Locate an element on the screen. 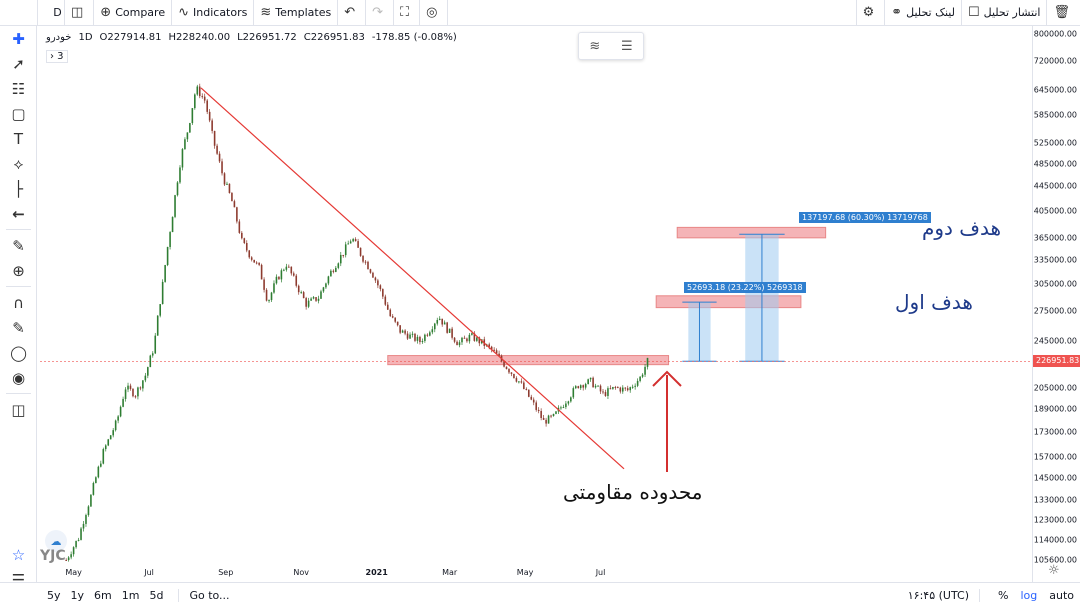 The width and height of the screenshot is (1080, 607). lock-drawing-icon: ✎ is located at coordinates (18, 327).